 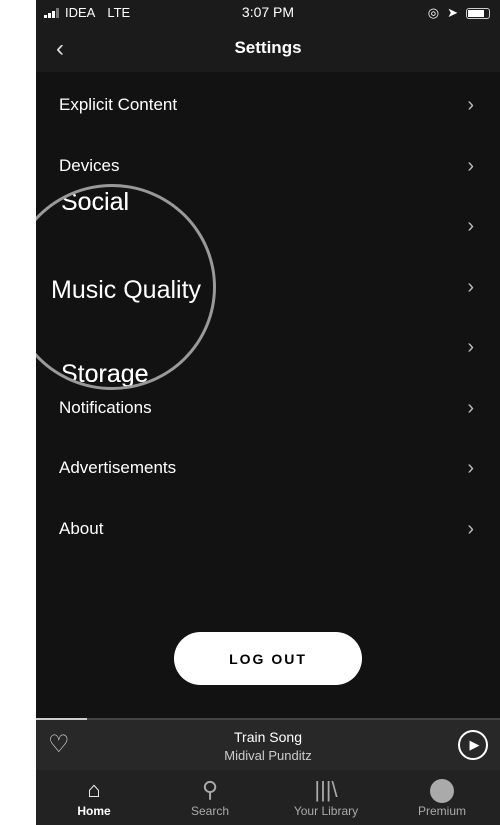 What do you see at coordinates (452, 12) in the screenshot?
I see `location-icon: ➤` at bounding box center [452, 12].